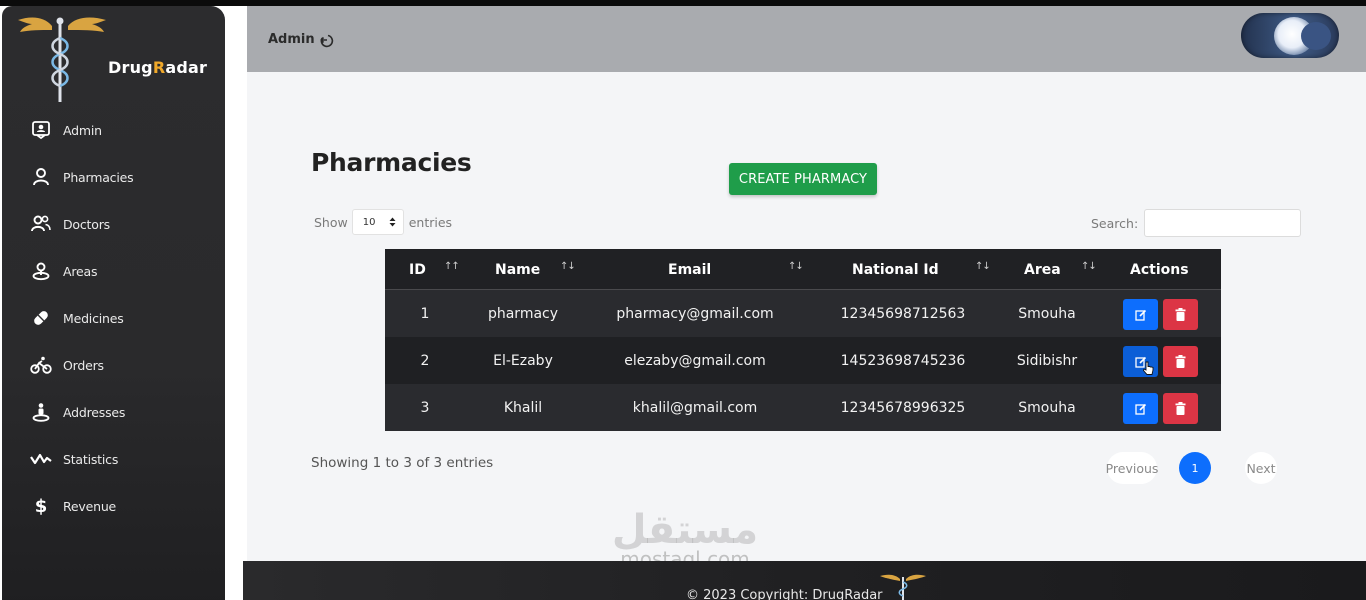 This screenshot has width=1366, height=600. I want to click on sidebar-item-medicines: Medicines, so click(113, 318).